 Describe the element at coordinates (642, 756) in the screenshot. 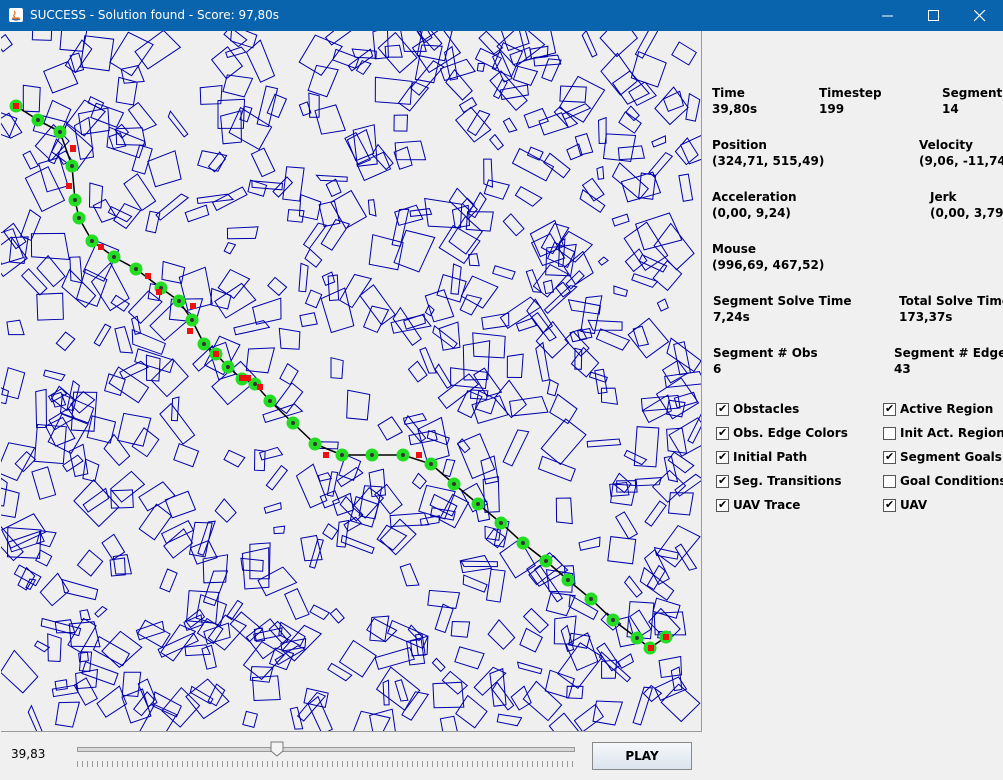

I see `play-button: PLAY` at that location.